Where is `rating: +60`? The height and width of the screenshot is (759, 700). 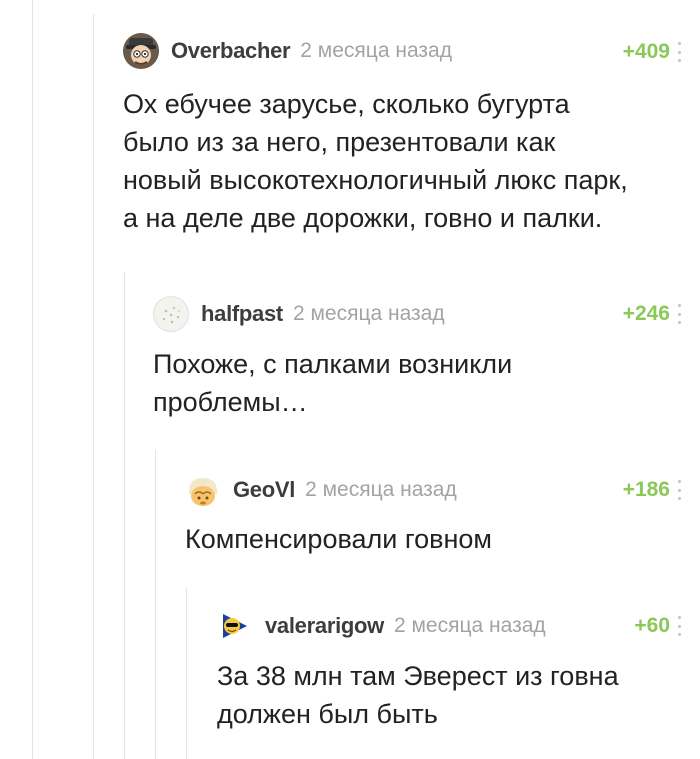
rating: +60 is located at coordinates (652, 625).